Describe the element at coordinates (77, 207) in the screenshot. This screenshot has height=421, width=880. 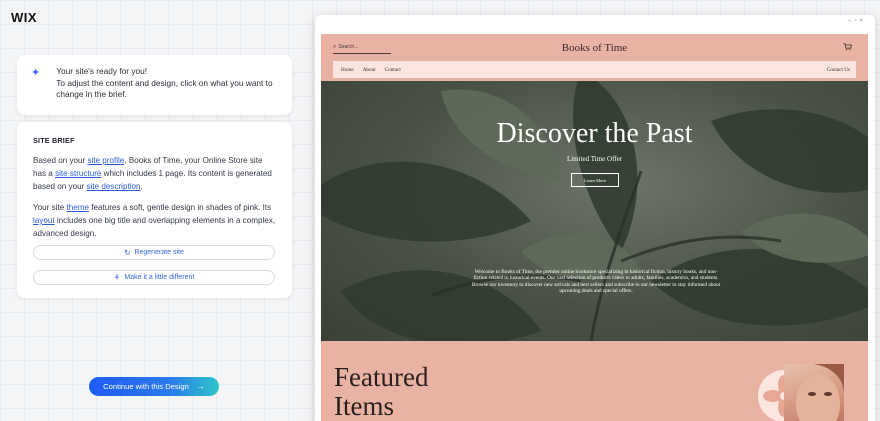
I see `theme-link: theme` at that location.